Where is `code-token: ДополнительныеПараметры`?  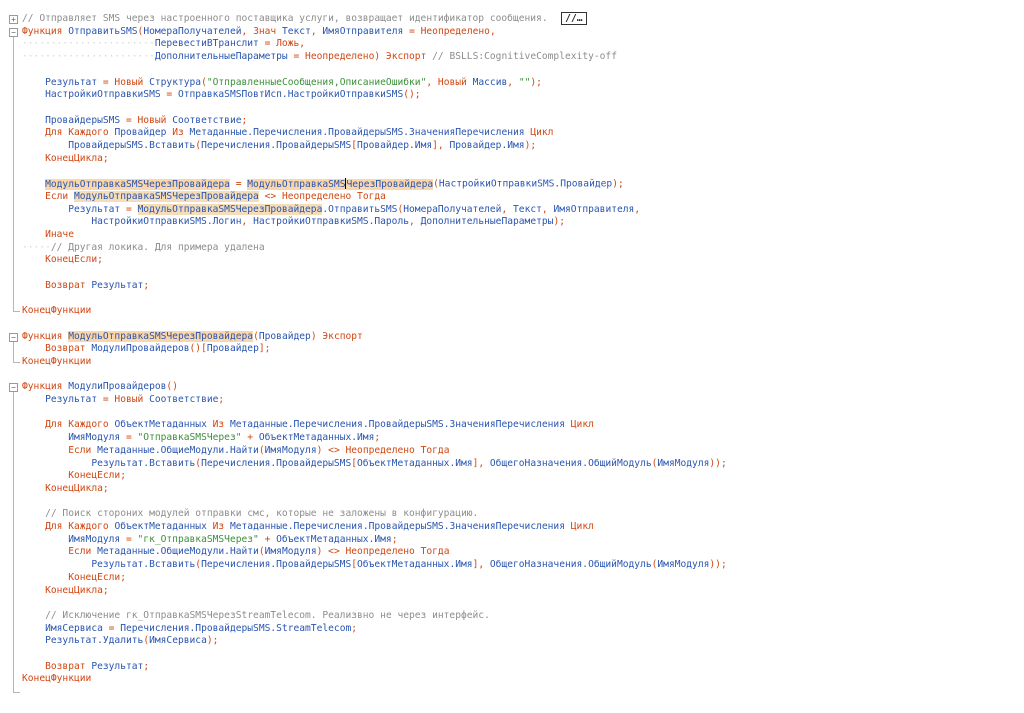 code-token: ДополнительныеПараметры is located at coordinates (487, 222).